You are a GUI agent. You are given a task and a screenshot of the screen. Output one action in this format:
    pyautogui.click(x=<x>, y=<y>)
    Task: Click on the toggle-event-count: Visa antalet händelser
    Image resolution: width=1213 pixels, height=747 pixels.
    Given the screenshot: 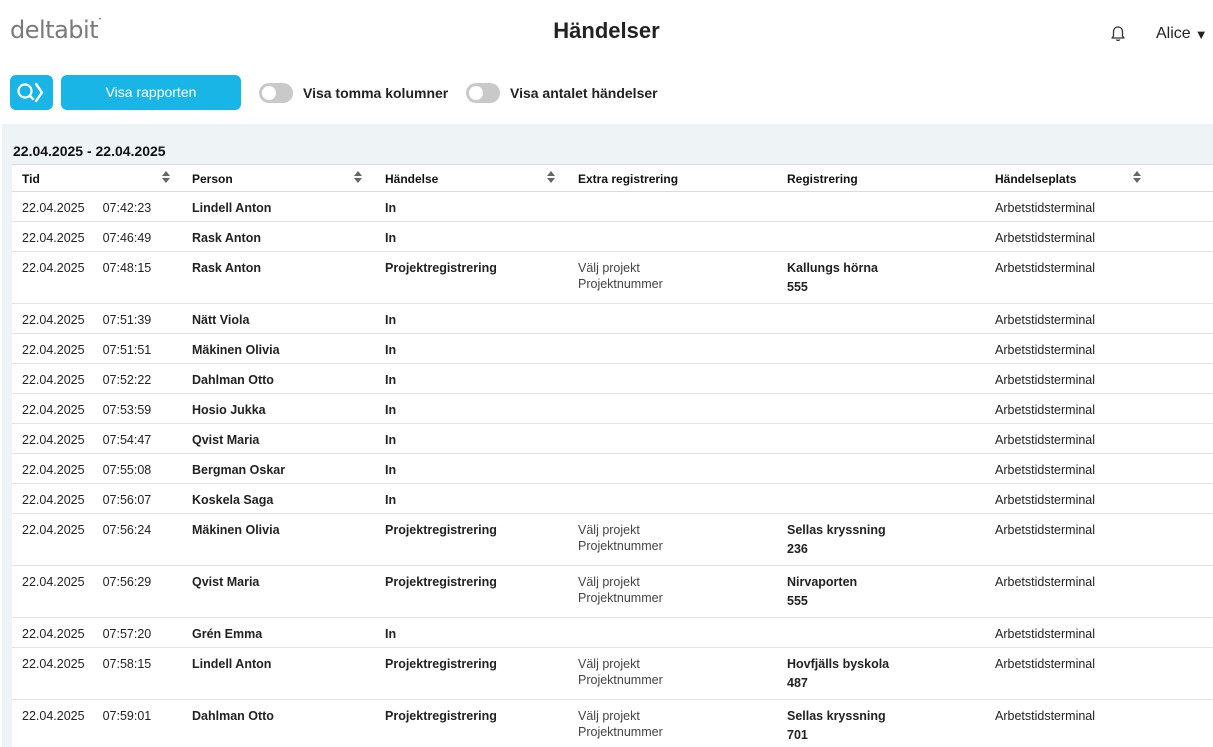 What is the action you would take?
    pyautogui.click(x=562, y=93)
    